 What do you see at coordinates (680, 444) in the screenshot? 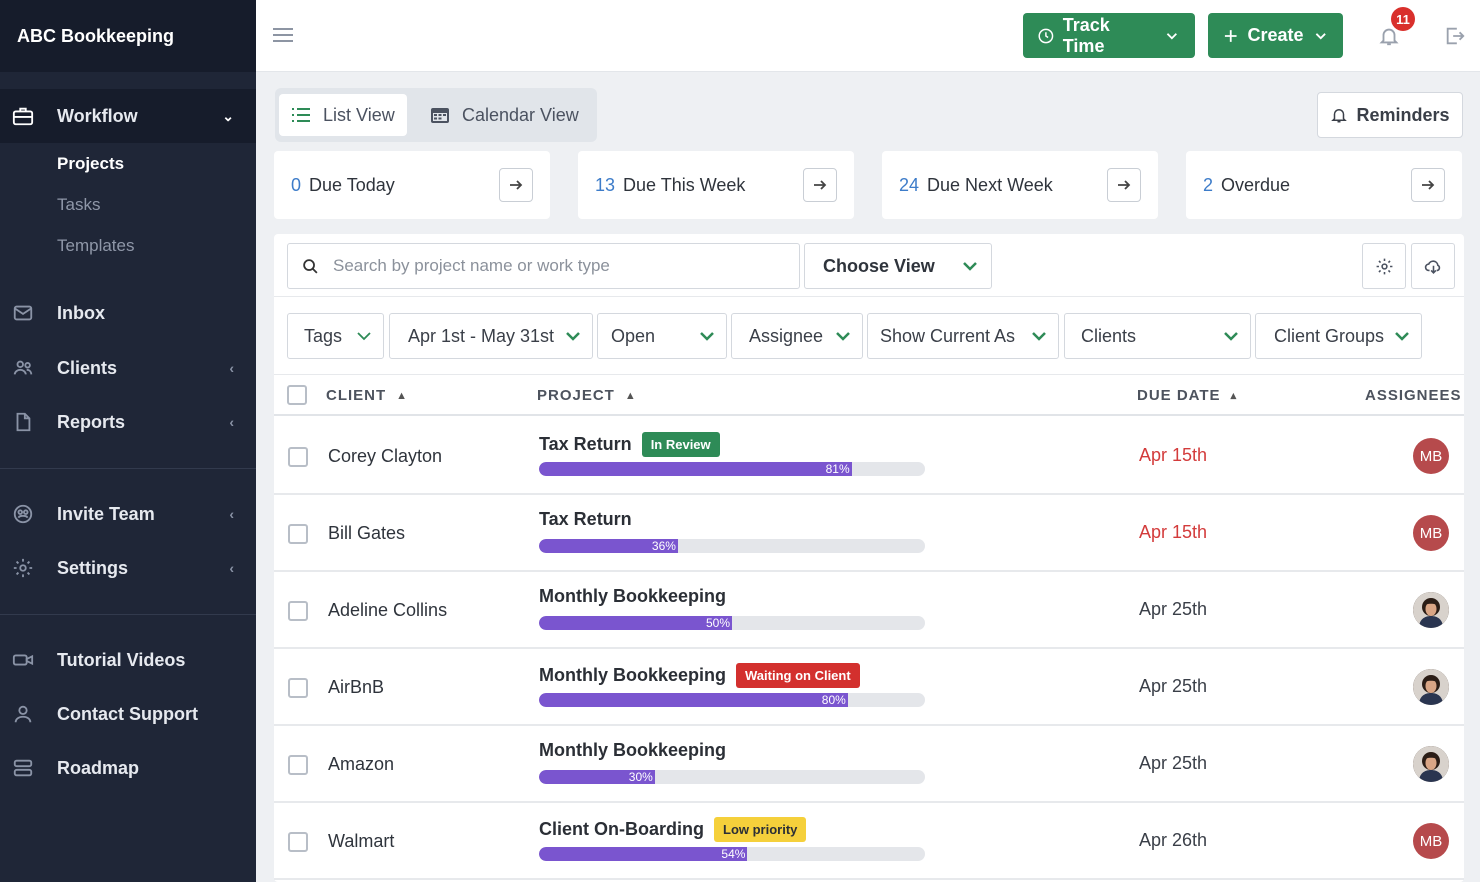
I see `status-badge: In Review` at bounding box center [680, 444].